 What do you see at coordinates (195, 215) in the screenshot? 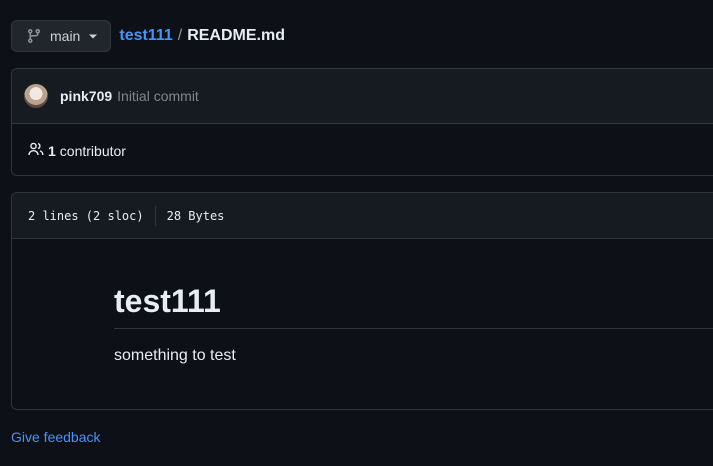
I see `file-size: 28 Bytes` at bounding box center [195, 215].